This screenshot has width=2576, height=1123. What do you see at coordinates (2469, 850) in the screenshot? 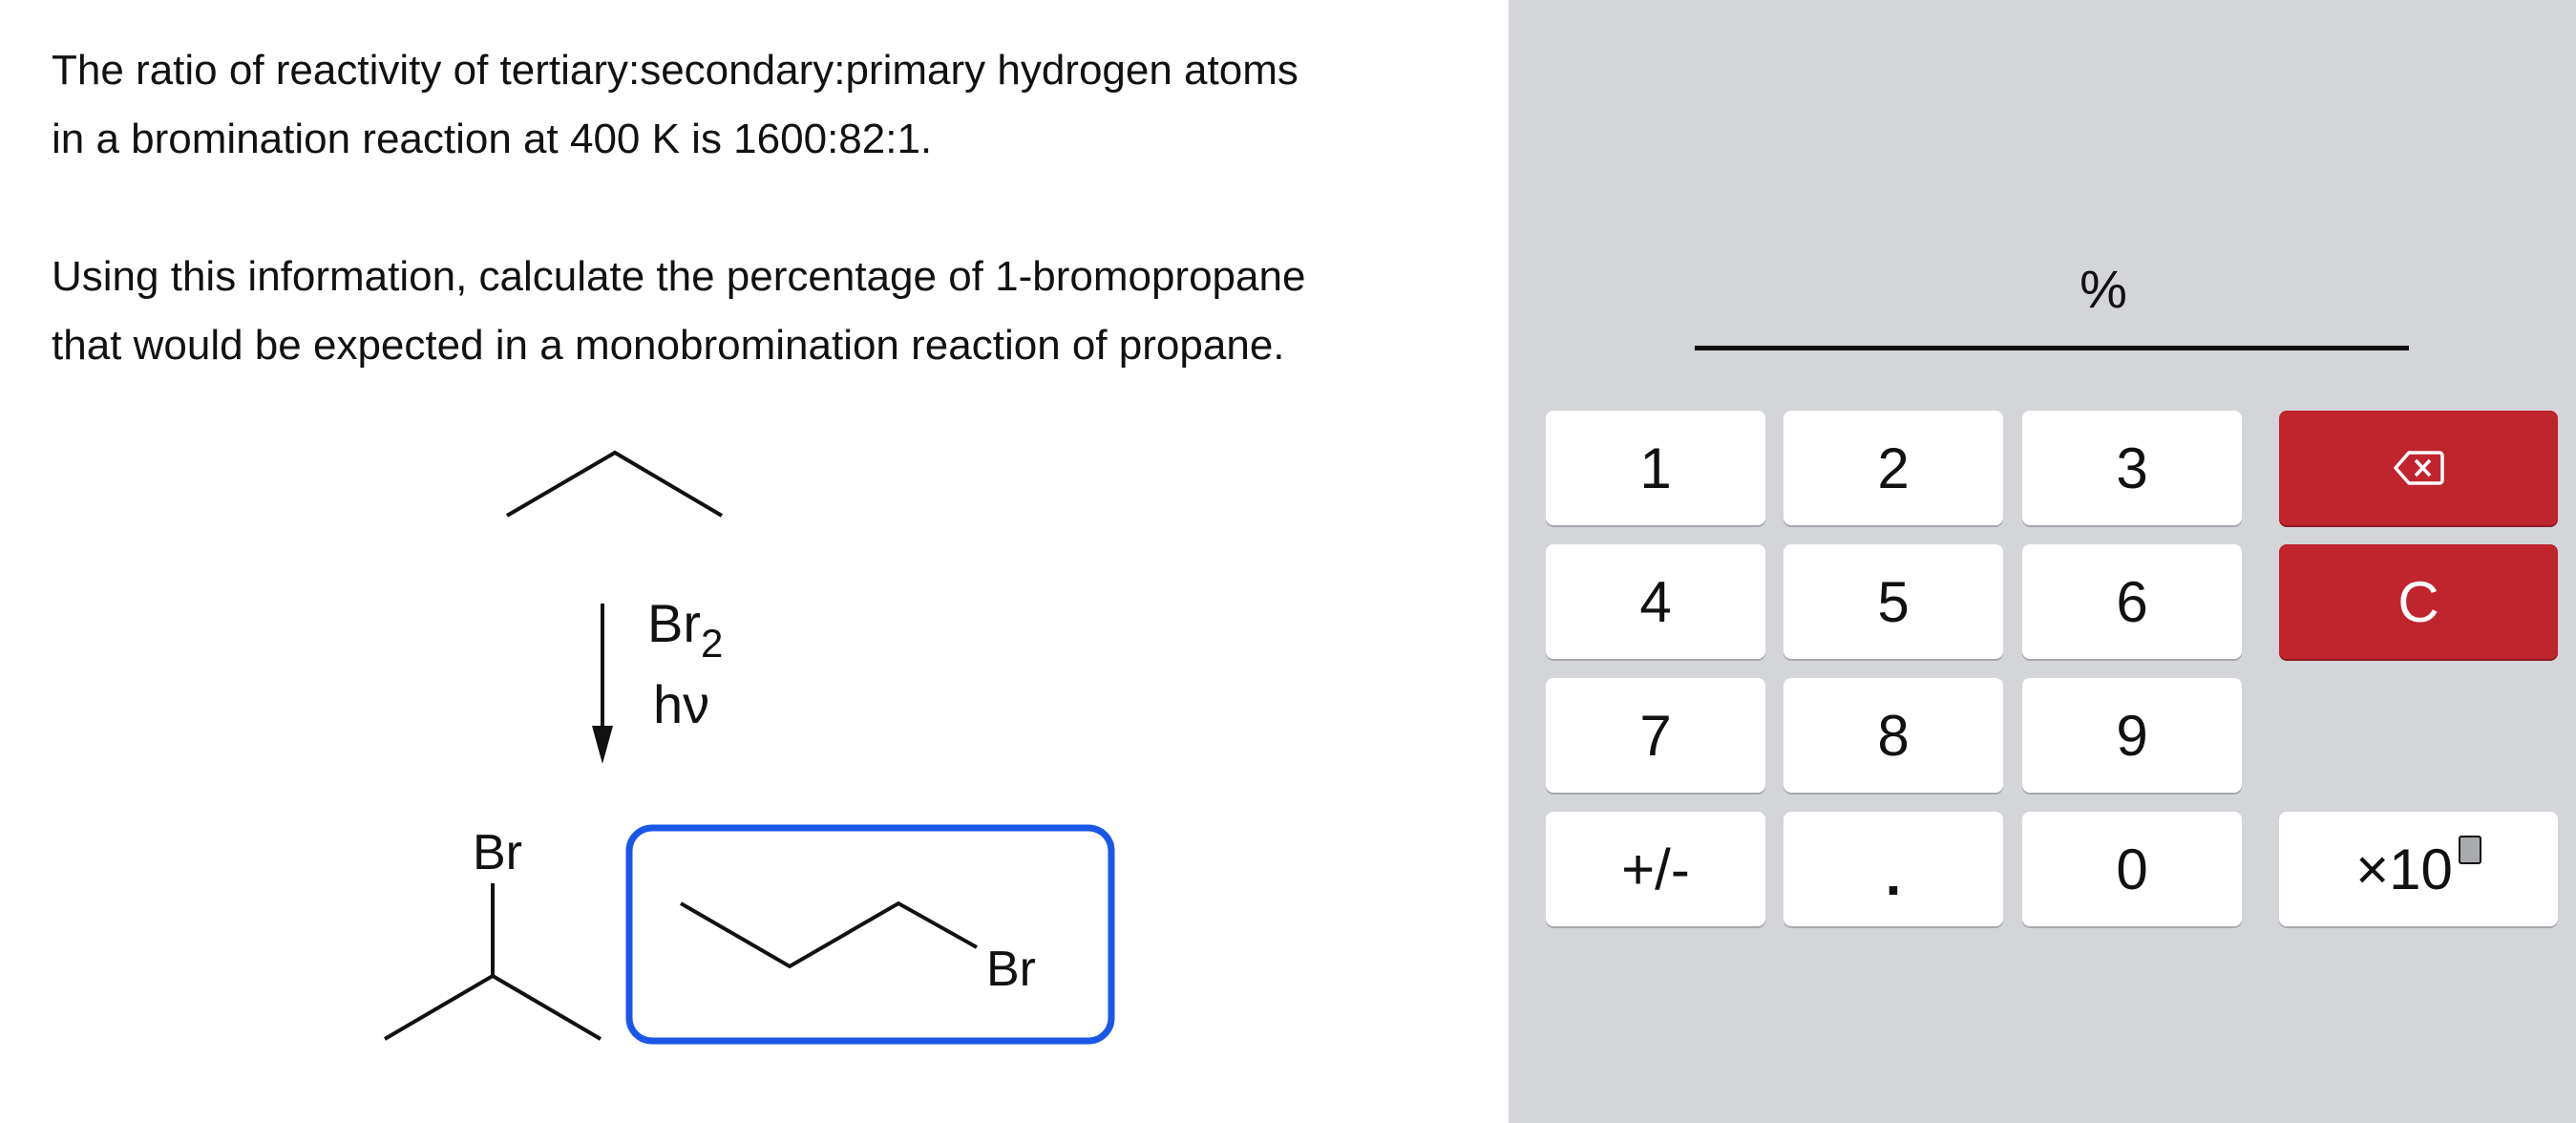
I see `exponent-placeholder-icon` at bounding box center [2469, 850].